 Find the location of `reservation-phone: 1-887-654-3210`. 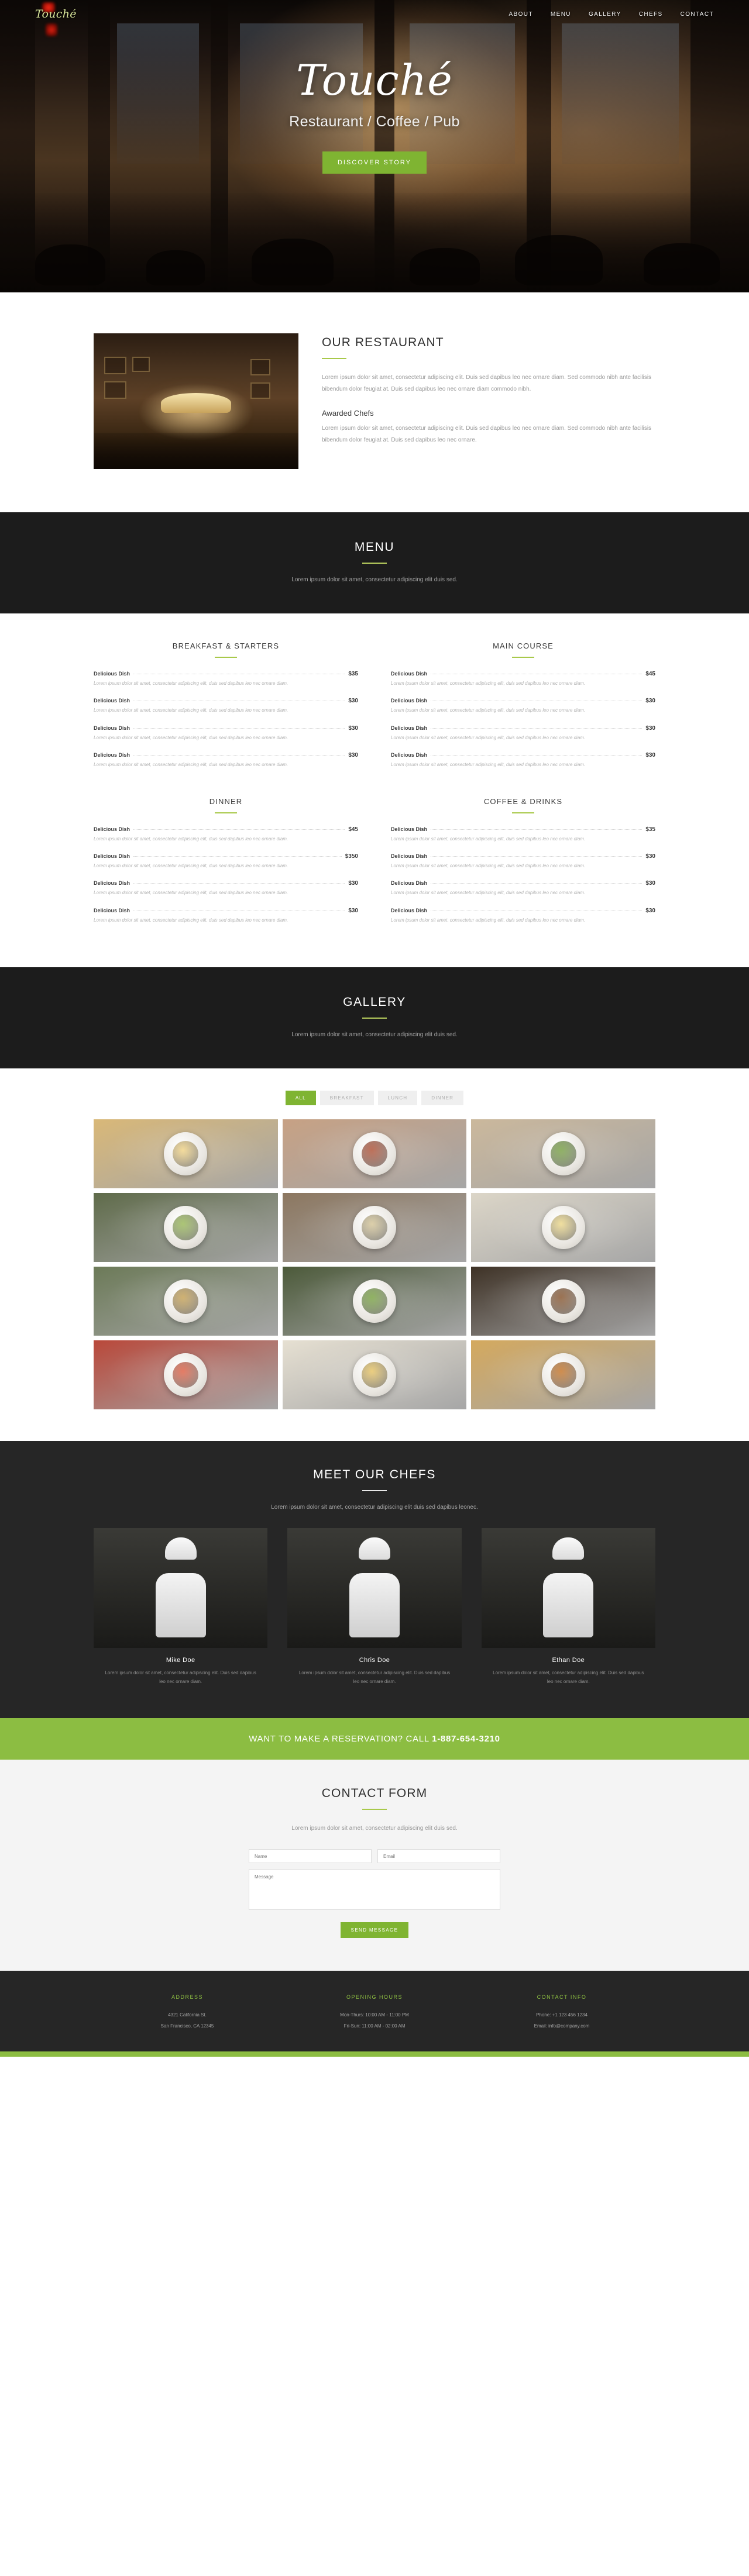

reservation-phone: 1-887-654-3210 is located at coordinates (466, 1739).